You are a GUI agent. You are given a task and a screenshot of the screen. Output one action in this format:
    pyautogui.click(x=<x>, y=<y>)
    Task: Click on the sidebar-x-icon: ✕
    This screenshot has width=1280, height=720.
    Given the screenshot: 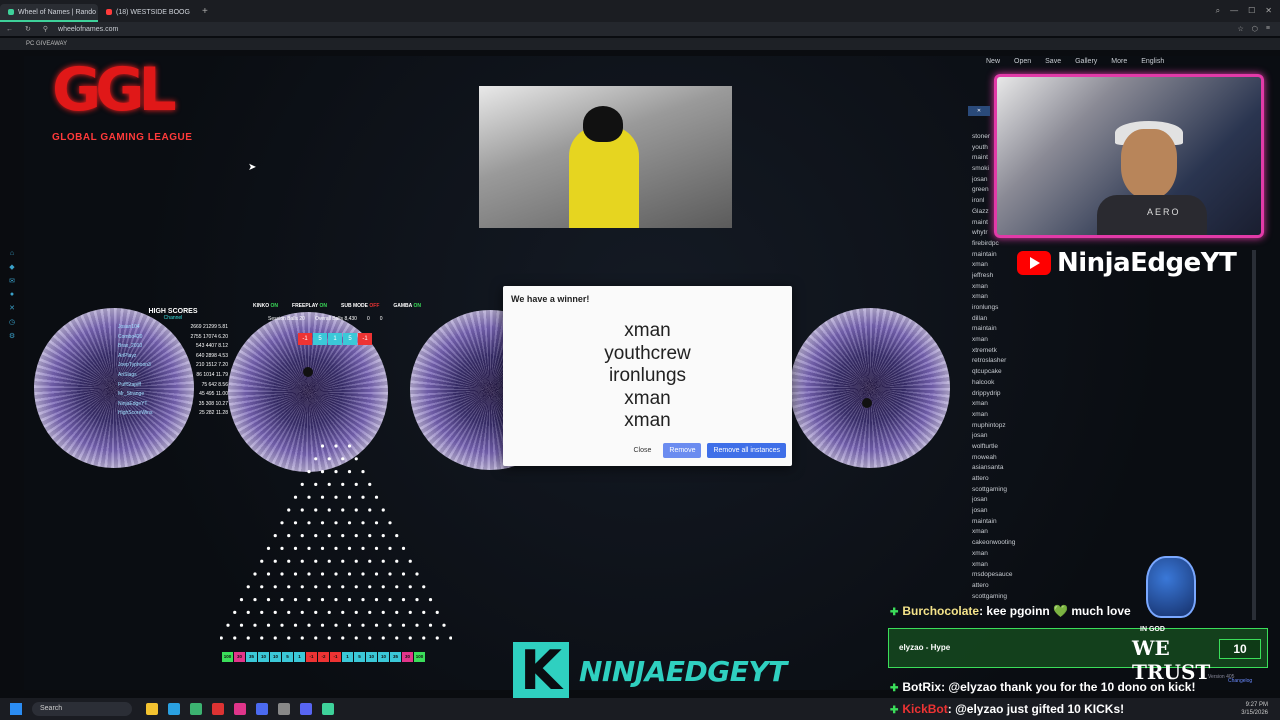 What is the action you would take?
    pyautogui.click(x=12, y=308)
    